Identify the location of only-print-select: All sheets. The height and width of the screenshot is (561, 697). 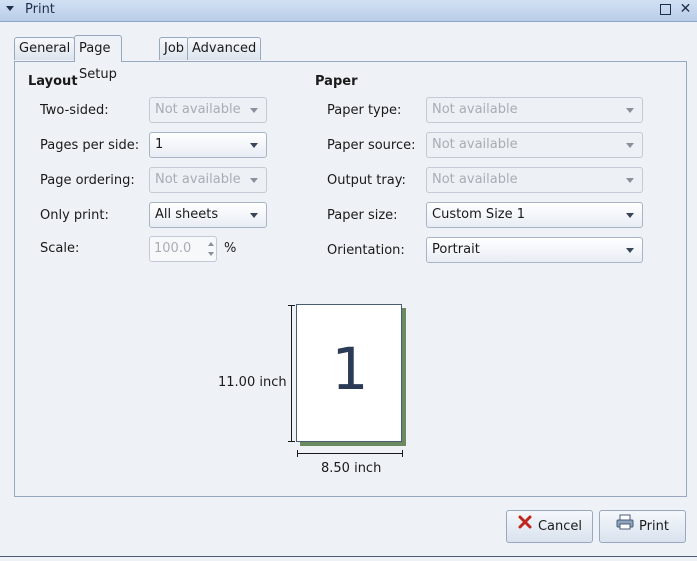
(208, 215).